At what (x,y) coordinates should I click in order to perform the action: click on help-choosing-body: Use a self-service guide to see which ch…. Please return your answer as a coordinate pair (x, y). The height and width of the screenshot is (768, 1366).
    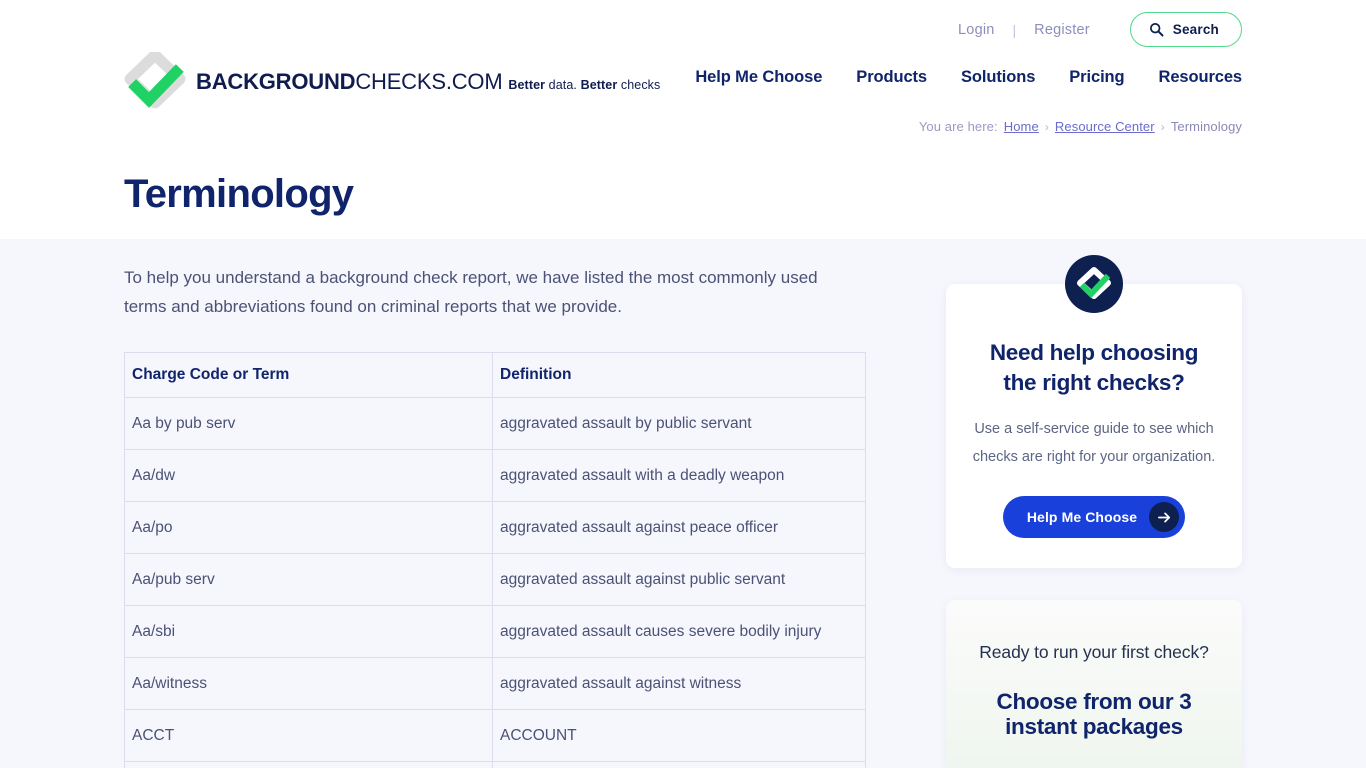
    Looking at the image, I should click on (1094, 443).